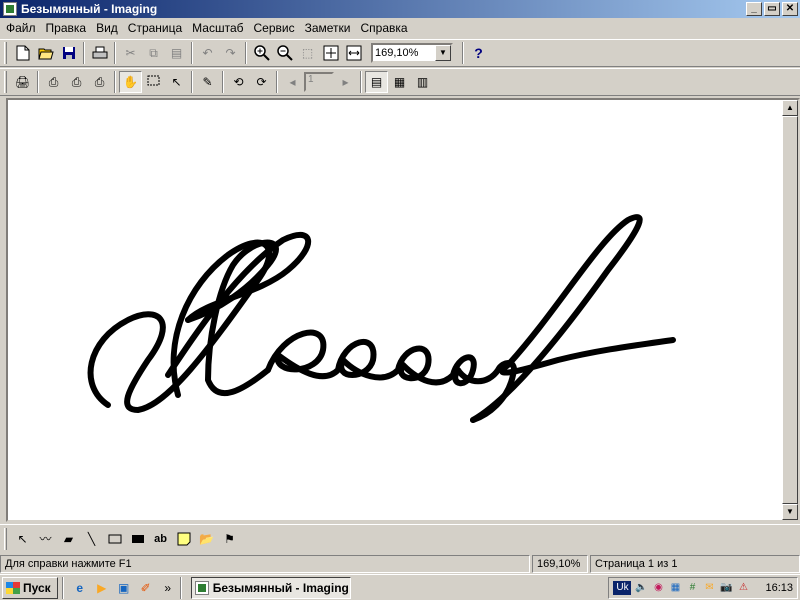 This screenshot has height=600, width=800. Describe the element at coordinates (22, 82) in the screenshot. I see `scan-icon: 🖨` at that location.